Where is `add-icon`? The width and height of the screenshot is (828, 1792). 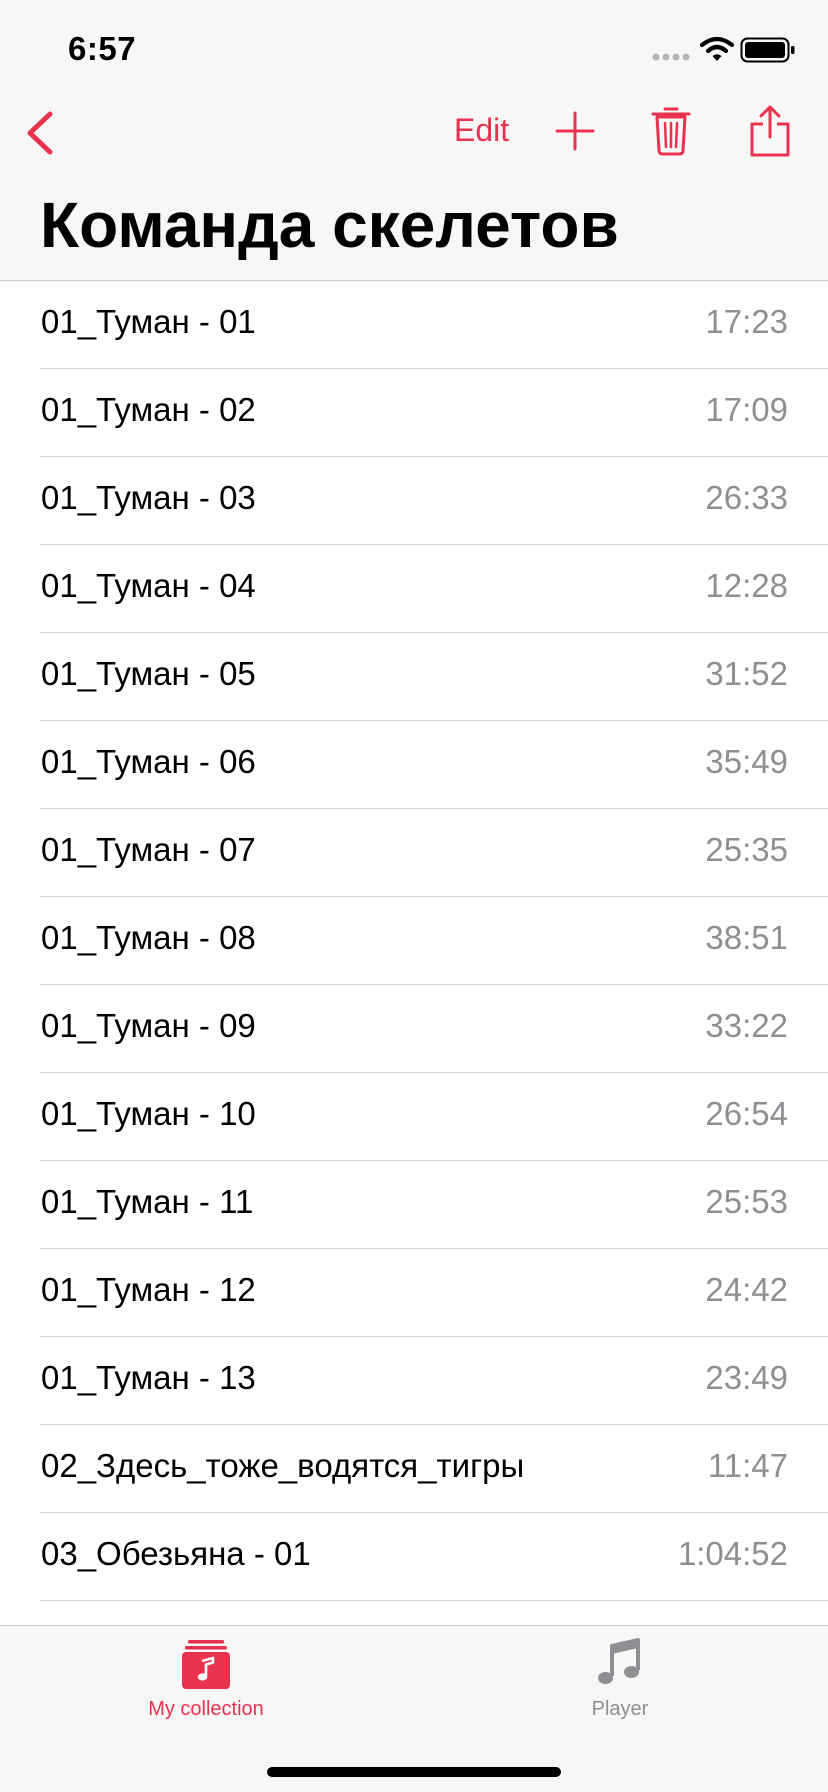
add-icon is located at coordinates (575, 131).